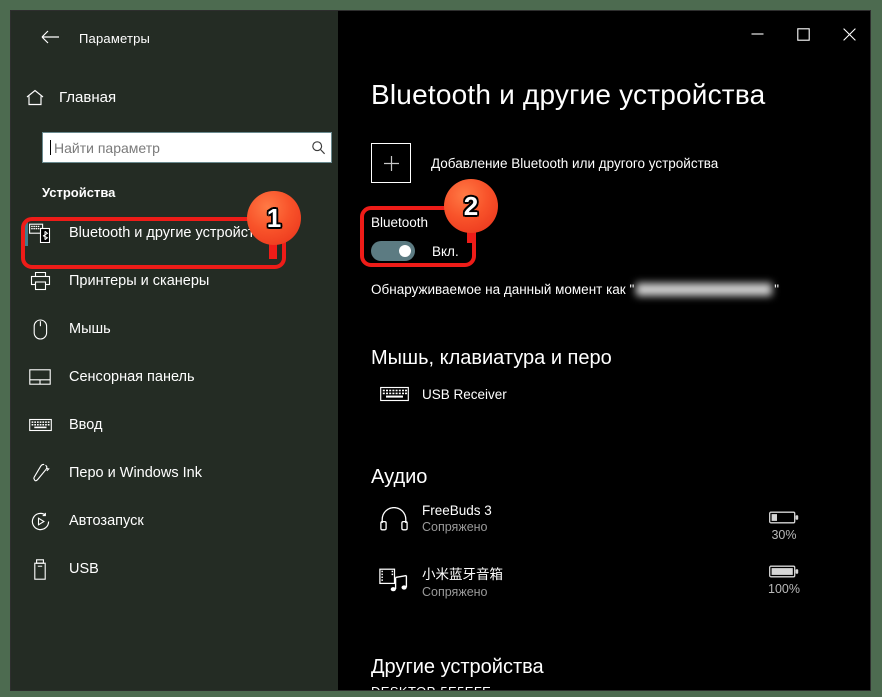  Describe the element at coordinates (179, 148) in the screenshot. I see `search-input: Найти параметр` at that location.